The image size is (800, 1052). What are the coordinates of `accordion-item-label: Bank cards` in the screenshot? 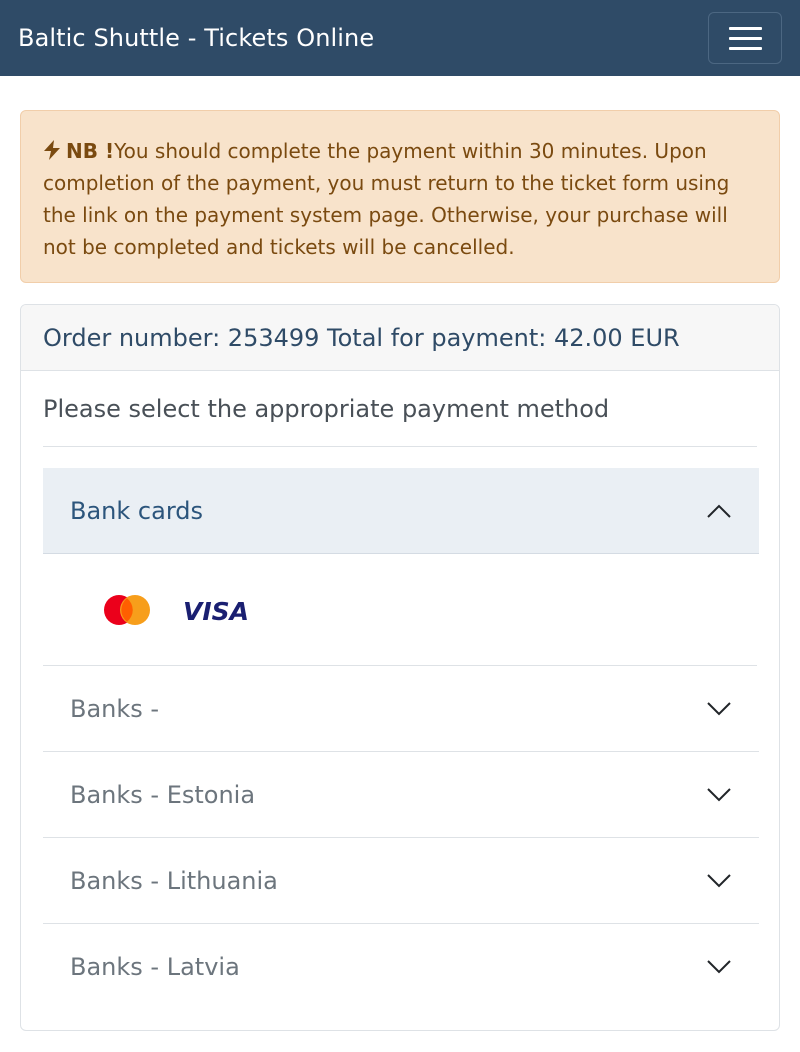 It's located at (136, 510).